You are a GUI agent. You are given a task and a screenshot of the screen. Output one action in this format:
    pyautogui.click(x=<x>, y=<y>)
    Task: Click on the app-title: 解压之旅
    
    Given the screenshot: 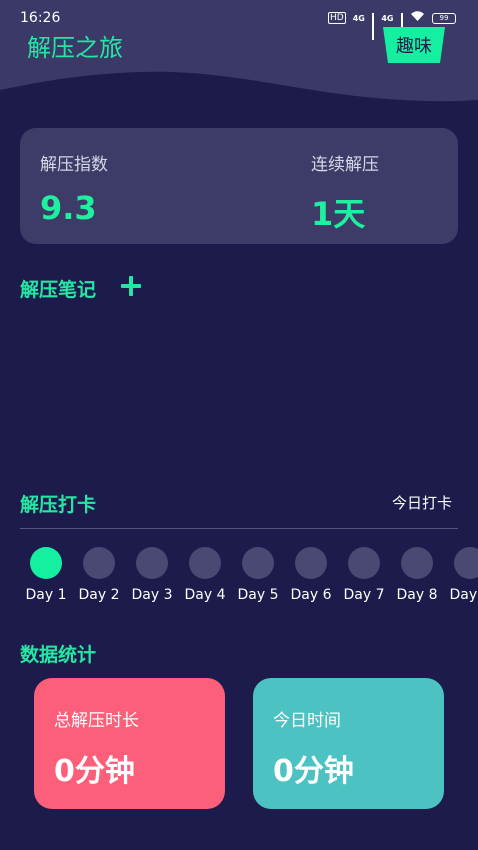 What is the action you would take?
    pyautogui.click(x=75, y=48)
    